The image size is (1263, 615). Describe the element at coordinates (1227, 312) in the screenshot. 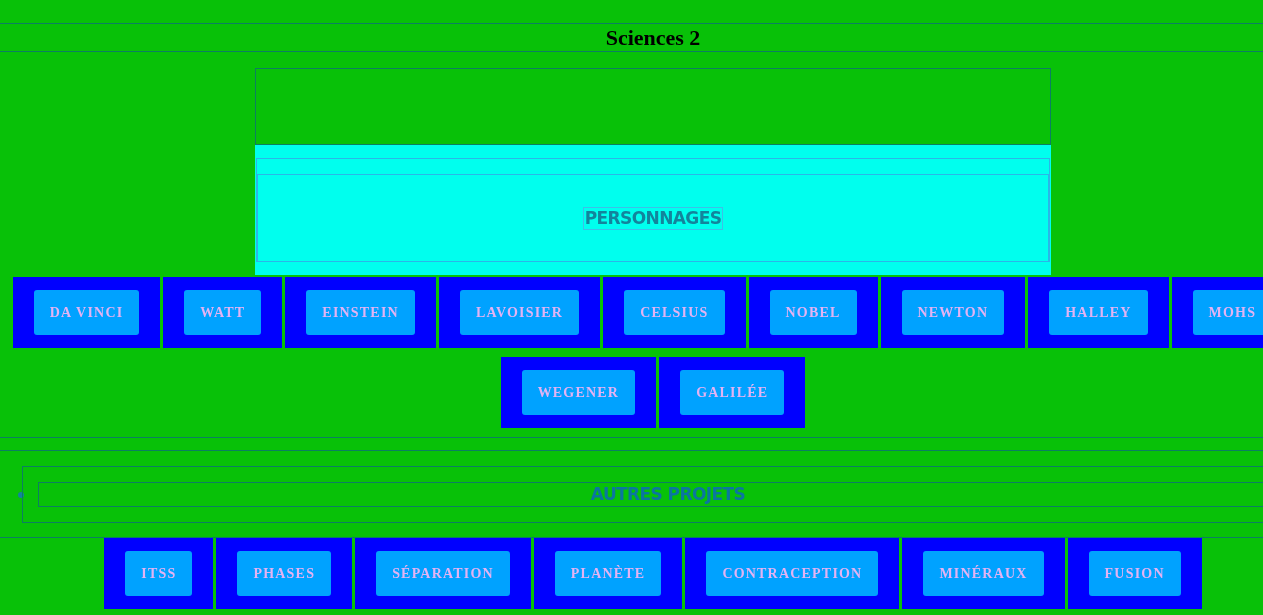

I see `project-button: MOHS` at that location.